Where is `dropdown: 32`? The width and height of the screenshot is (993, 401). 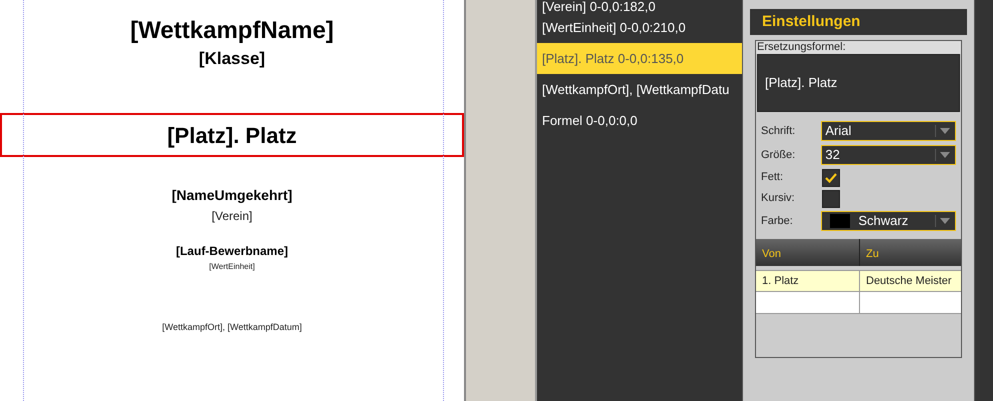 dropdown: 32 is located at coordinates (888, 155).